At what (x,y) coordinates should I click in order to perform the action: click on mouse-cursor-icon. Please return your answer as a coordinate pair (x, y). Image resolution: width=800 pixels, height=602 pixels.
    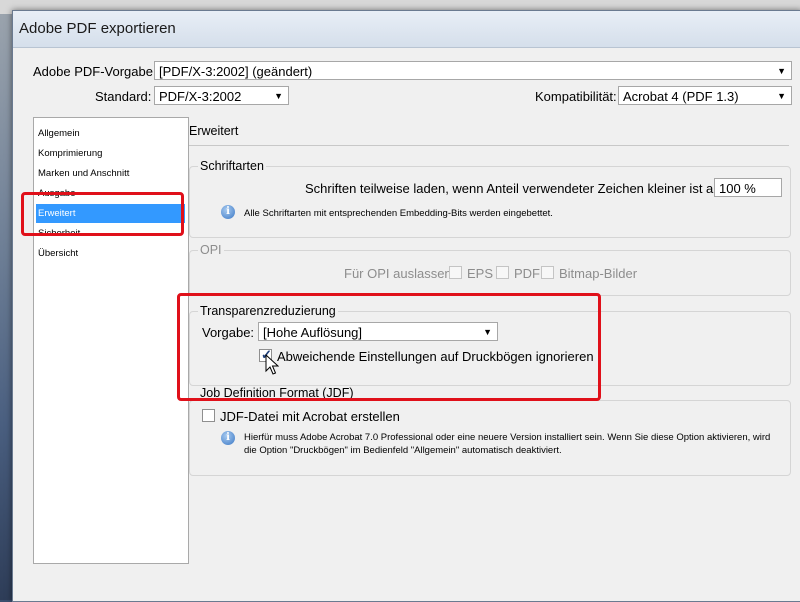
    Looking at the image, I should click on (272, 364).